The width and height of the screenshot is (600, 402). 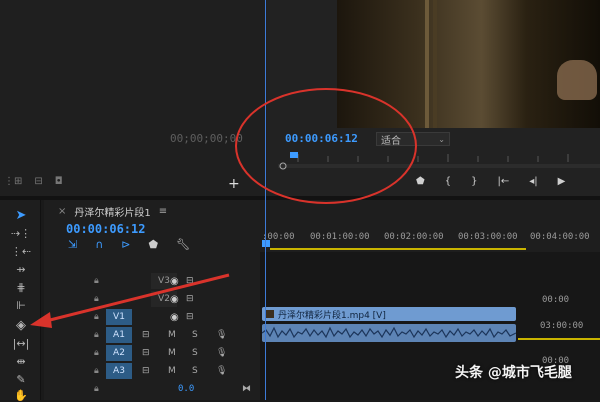 I want to click on track-header-a3: 🔒︎ A3 ⊟ M S 🎙︎, so click(x=152, y=371).